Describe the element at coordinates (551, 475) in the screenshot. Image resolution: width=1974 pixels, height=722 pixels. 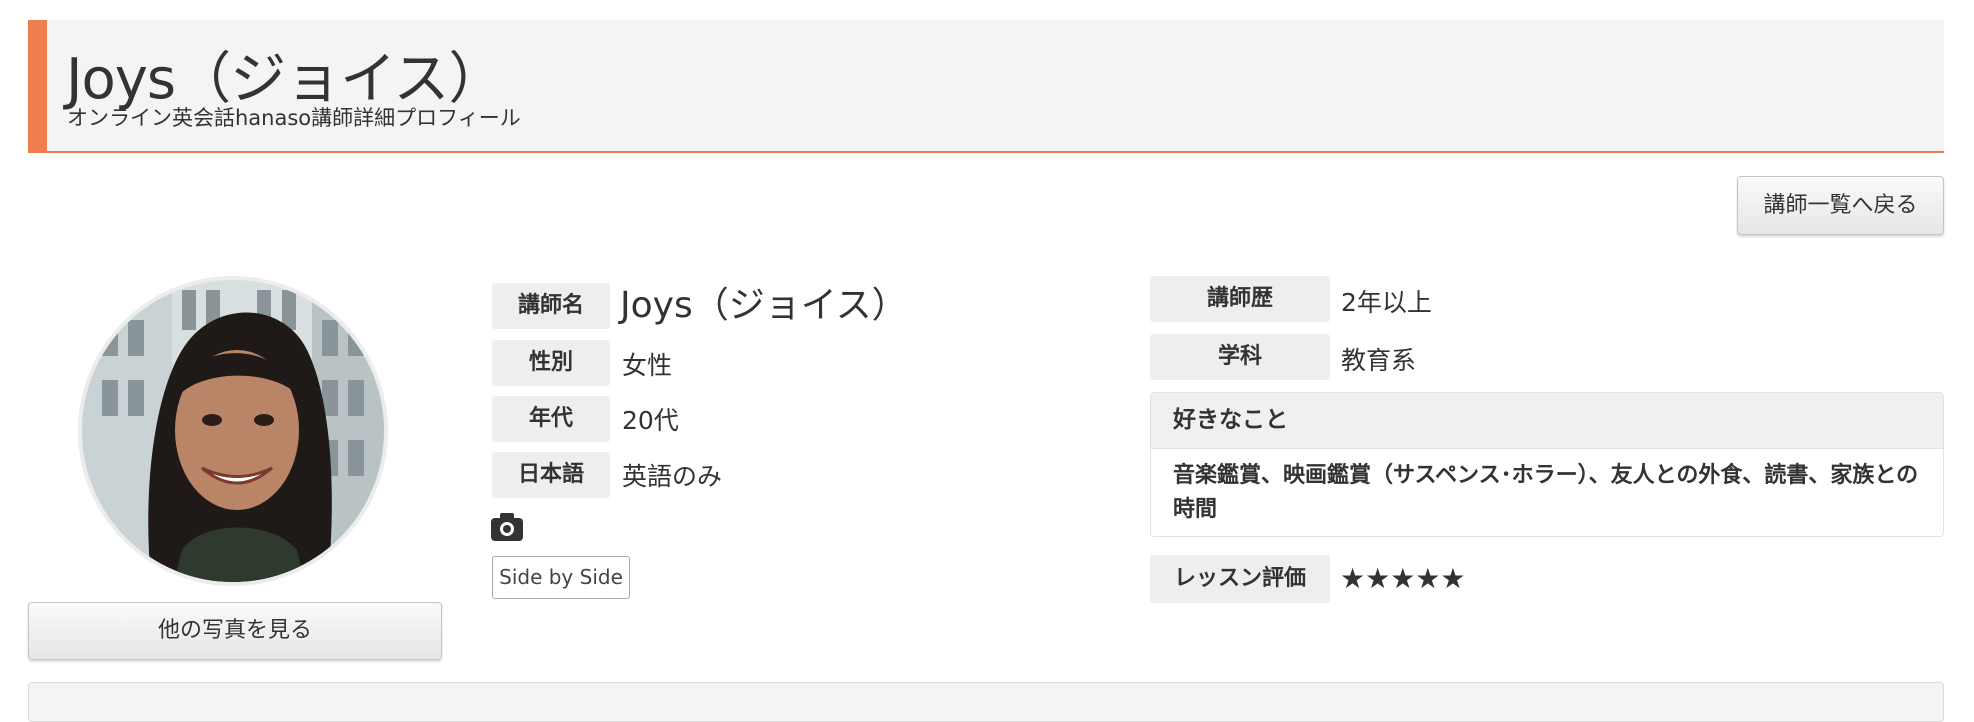
I see `japanese-label: 日本語` at that location.